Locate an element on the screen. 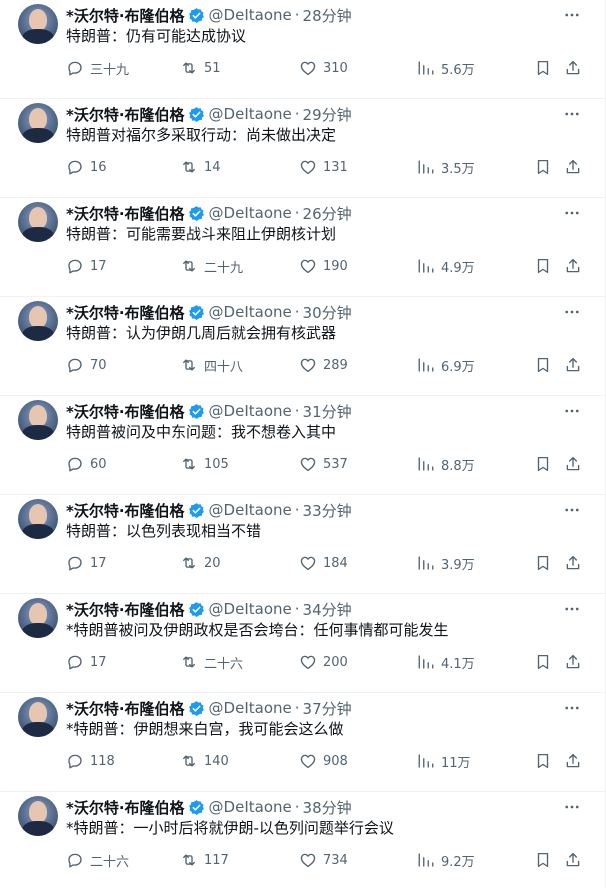 The width and height of the screenshot is (606, 888). views-button: 6.9万 is located at coordinates (446, 365).